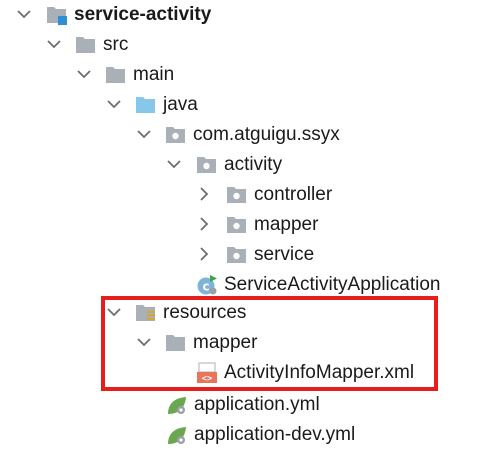  I want to click on module-folder-icon, so click(57, 15).